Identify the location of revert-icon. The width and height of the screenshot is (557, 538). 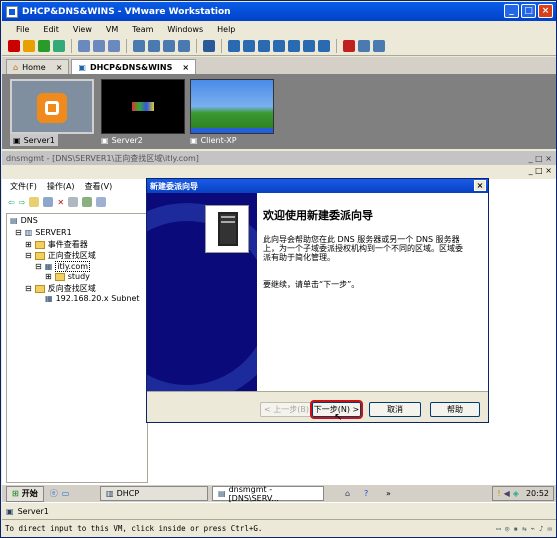
(99, 46).